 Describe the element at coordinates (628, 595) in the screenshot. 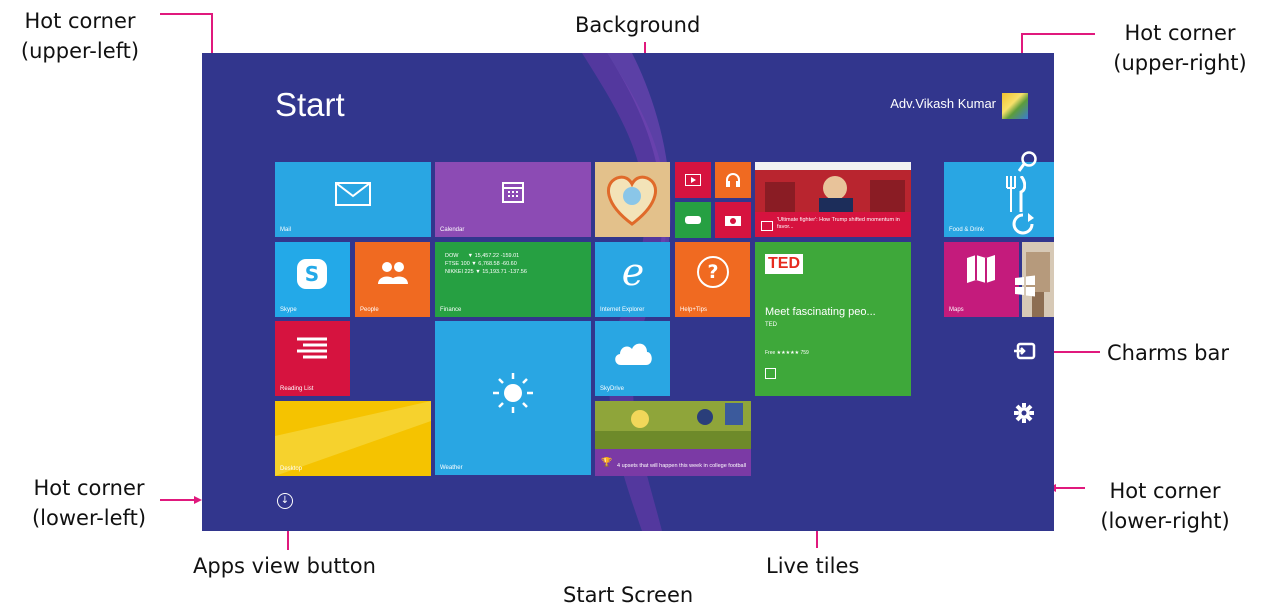

I see `annot-caption: Start Screen` at that location.